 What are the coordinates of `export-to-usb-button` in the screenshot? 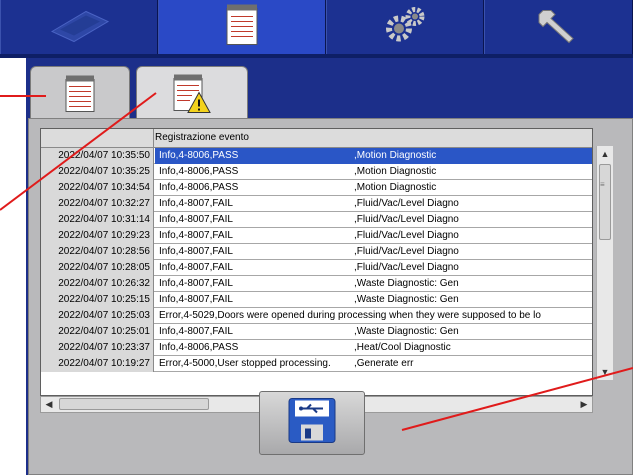 It's located at (312, 423).